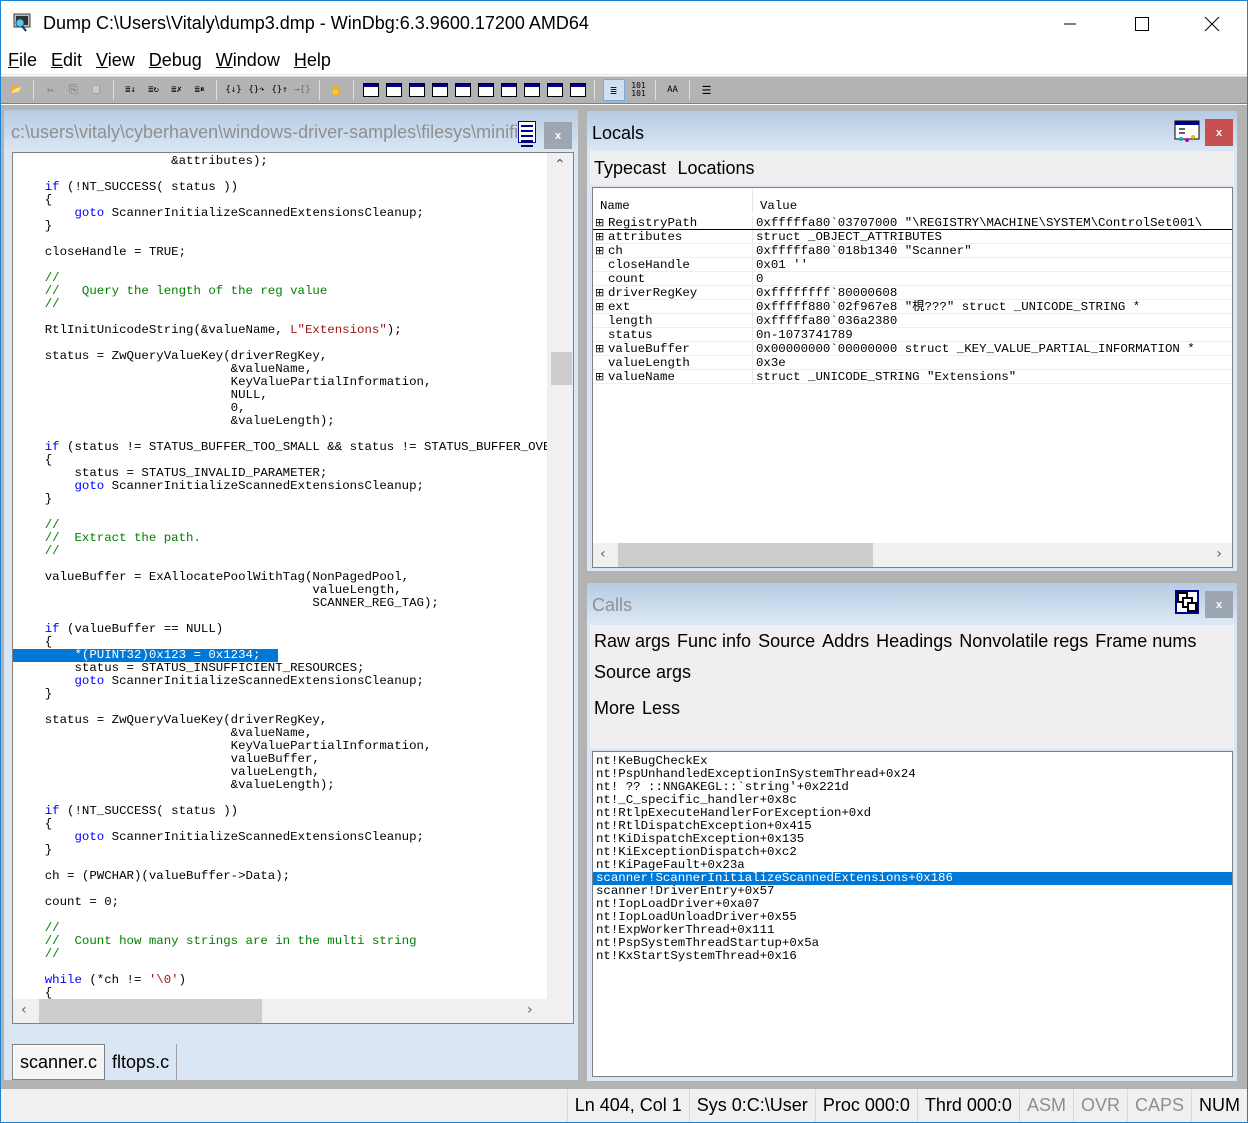 This screenshot has width=1248, height=1123. I want to click on stack-frame: nt!KxStartSystemThread+0x16, so click(912, 956).